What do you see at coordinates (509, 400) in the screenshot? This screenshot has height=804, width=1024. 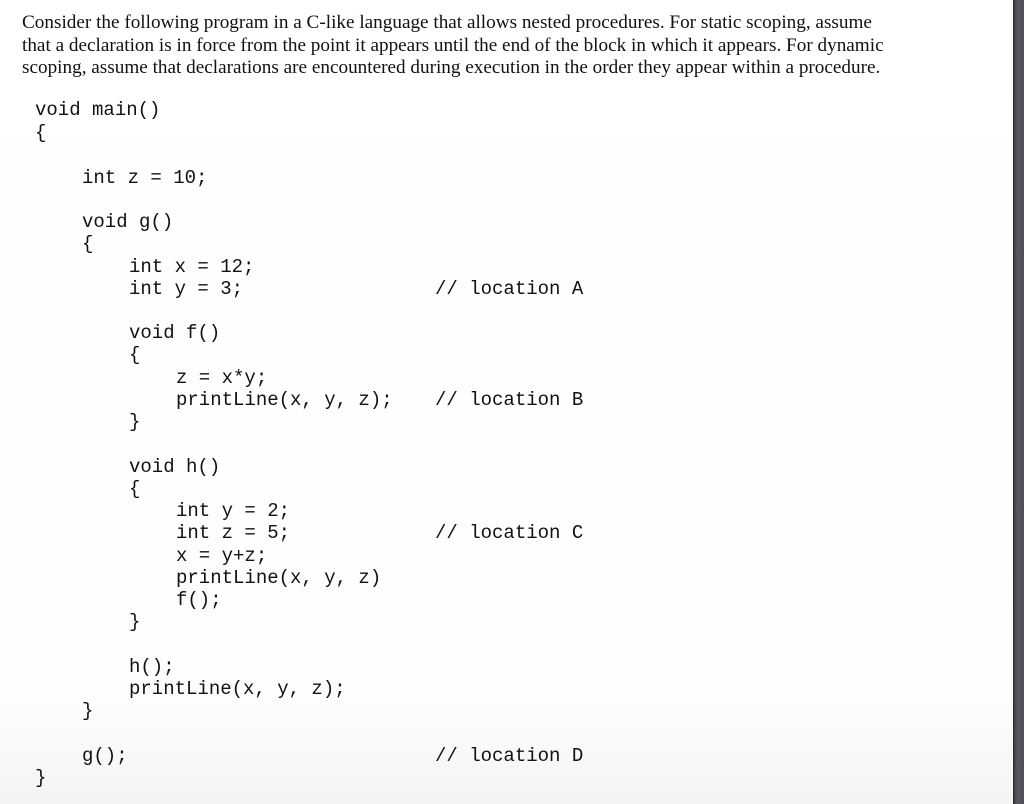 I see `comment-location-b: // location B` at bounding box center [509, 400].